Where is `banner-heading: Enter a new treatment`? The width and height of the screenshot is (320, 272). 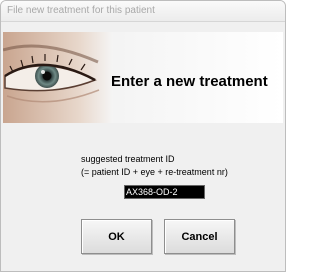
banner-heading: Enter a new treatment is located at coordinates (189, 81).